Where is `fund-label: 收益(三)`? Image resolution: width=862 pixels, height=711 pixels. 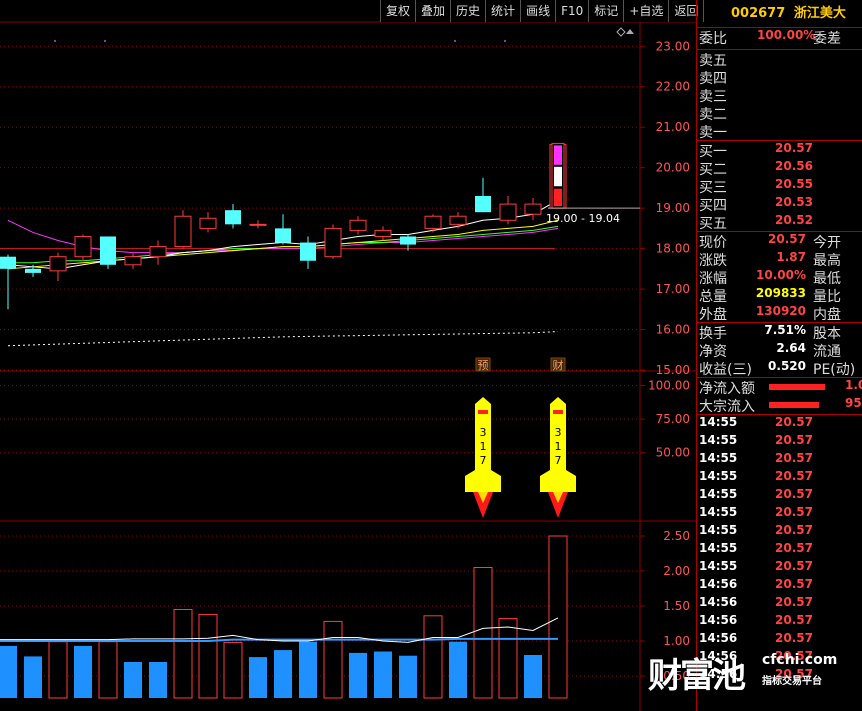
fund-label: 收益(三) is located at coordinates (725, 370).